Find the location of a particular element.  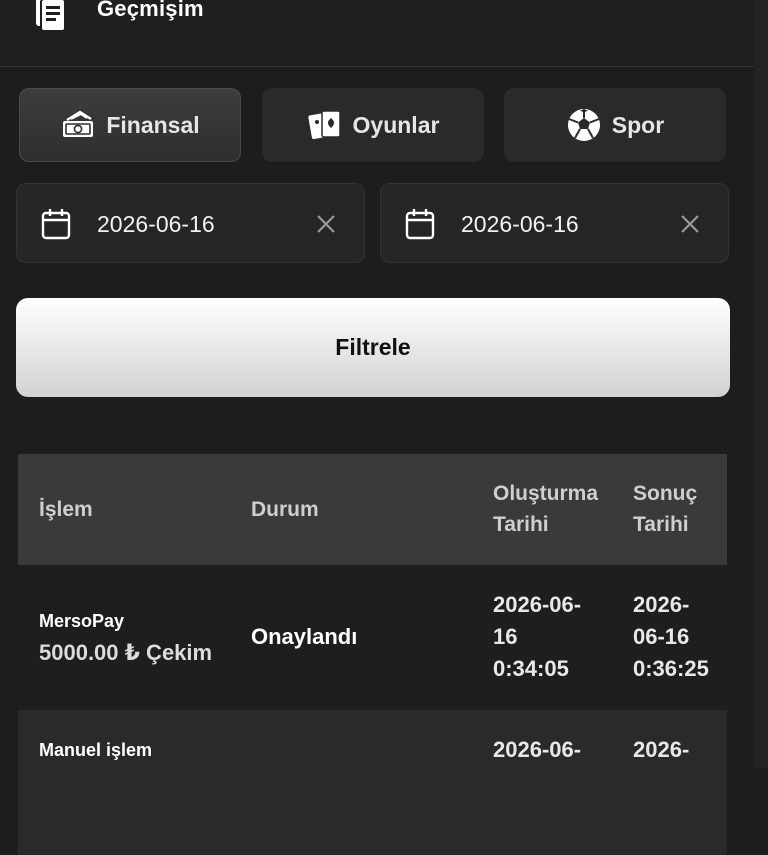

start-date-field: 2026-06-16 is located at coordinates (190, 223).